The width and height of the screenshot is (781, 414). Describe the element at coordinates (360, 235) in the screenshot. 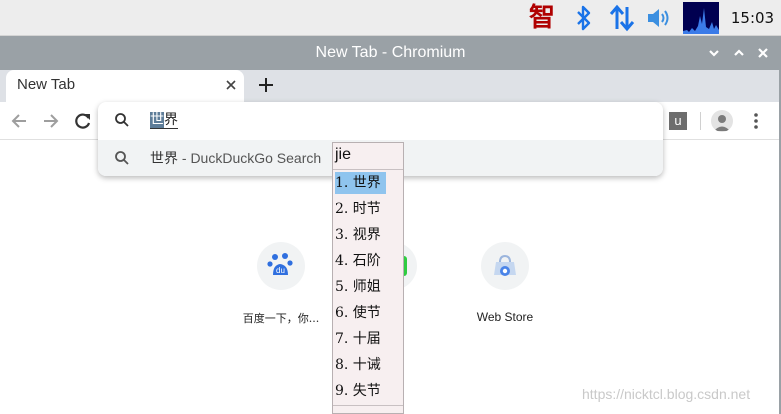

I see `ime-candidate: 3. 视界` at that location.